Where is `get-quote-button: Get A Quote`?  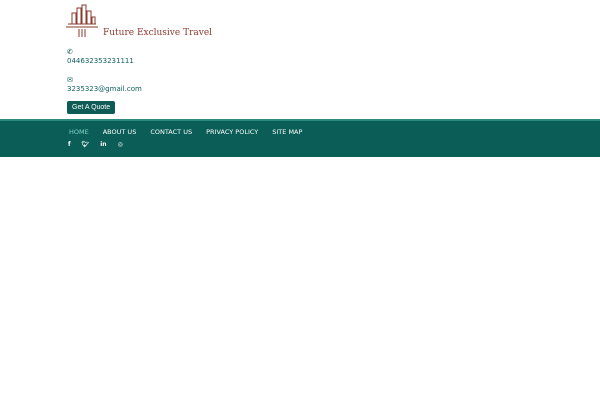
get-quote-button: Get A Quote is located at coordinates (91, 107).